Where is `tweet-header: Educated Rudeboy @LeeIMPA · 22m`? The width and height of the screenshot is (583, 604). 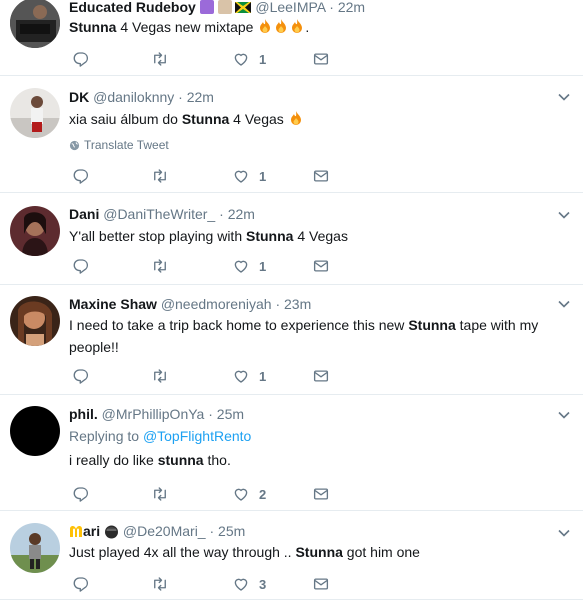 tweet-header: Educated Rudeboy @LeeIMPA · 22m is located at coordinates (308, 8).